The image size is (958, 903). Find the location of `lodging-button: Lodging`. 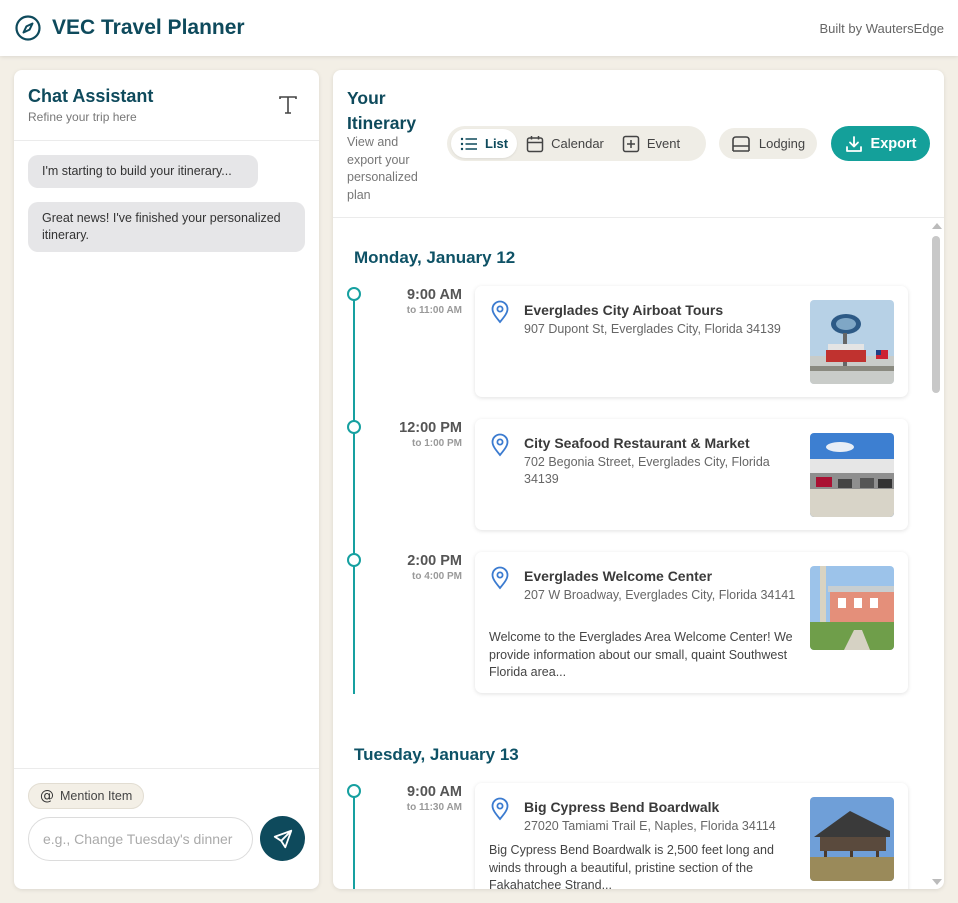

lodging-button: Lodging is located at coordinates (768, 143).